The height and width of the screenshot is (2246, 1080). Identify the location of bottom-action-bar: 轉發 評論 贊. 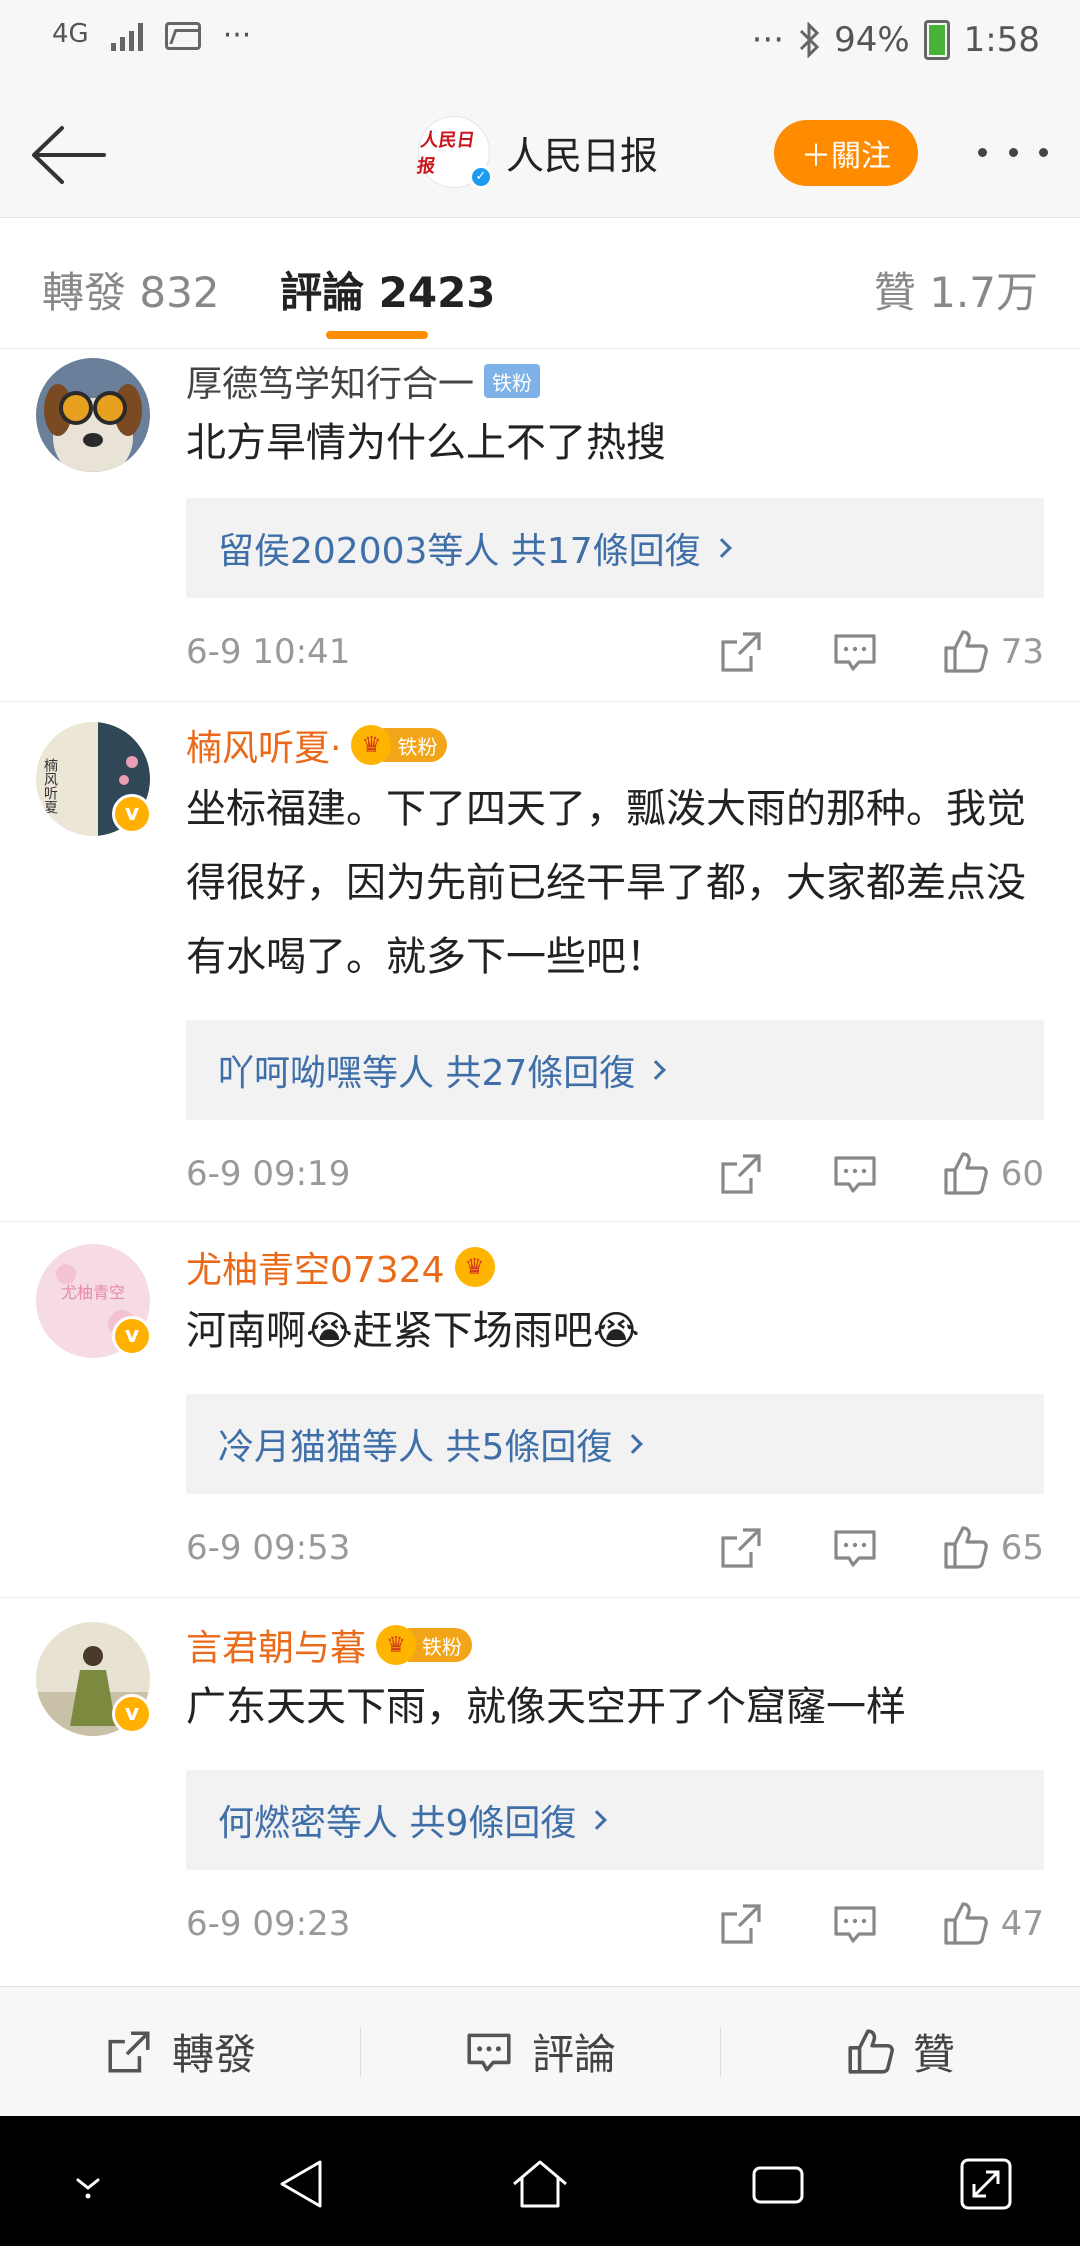
(540, 2051).